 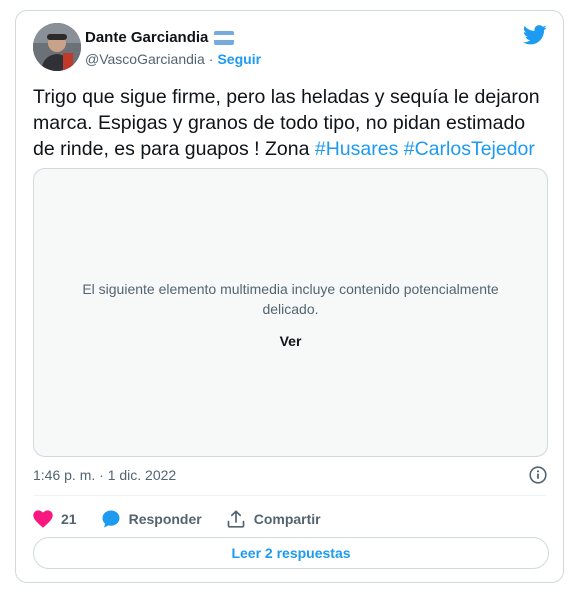 I want to click on twitter-bird-icon, so click(x=535, y=35).